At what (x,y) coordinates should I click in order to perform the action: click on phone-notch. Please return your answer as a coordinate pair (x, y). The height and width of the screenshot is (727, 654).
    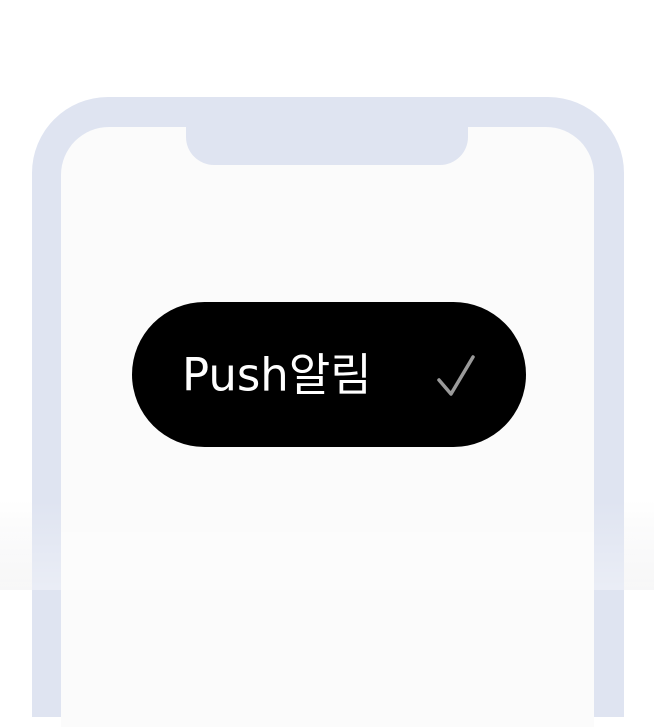
    Looking at the image, I should click on (327, 145).